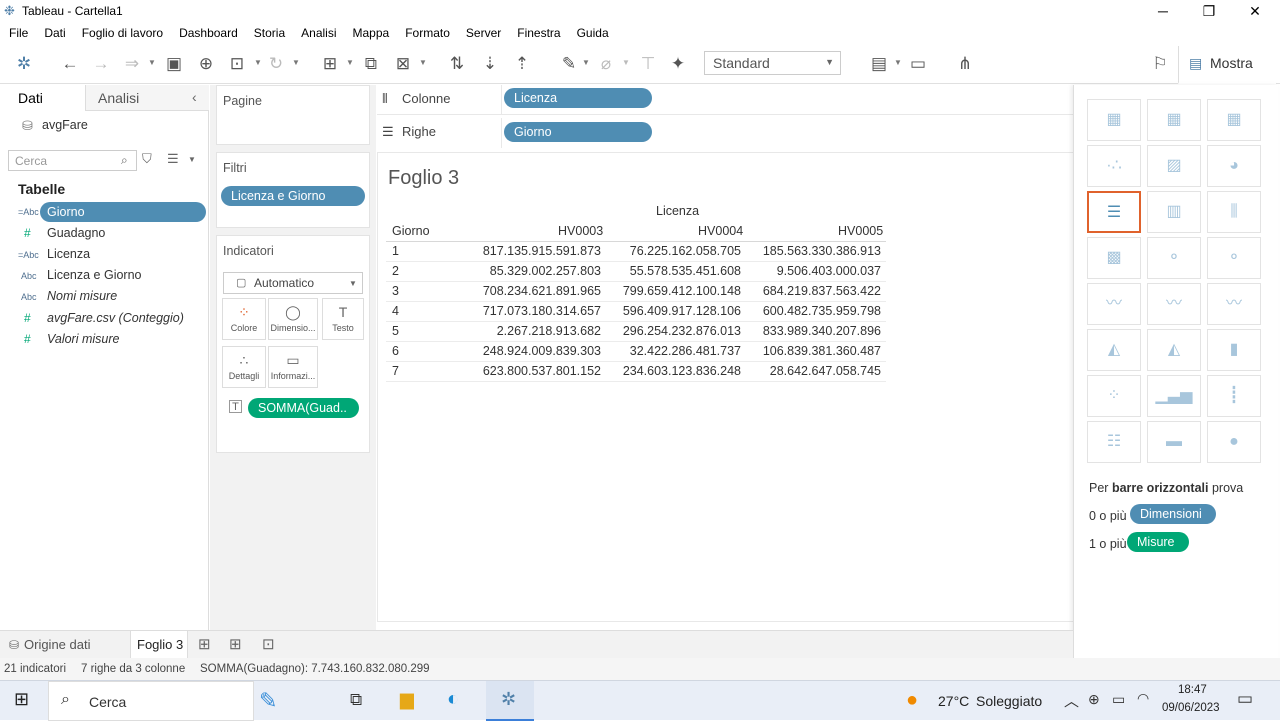 This screenshot has height=721, width=1280. Describe the element at coordinates (112, 275) in the screenshot. I see `field-licenza-e-giorno: Abc Licenza e Giorno` at that location.